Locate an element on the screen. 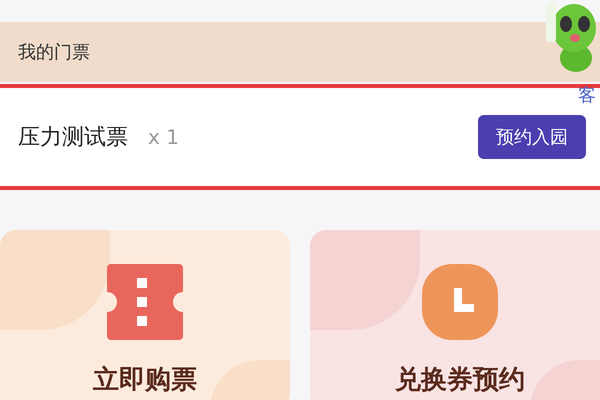 The width and height of the screenshot is (600, 400). reserve-button: 预约入园 is located at coordinates (532, 137).